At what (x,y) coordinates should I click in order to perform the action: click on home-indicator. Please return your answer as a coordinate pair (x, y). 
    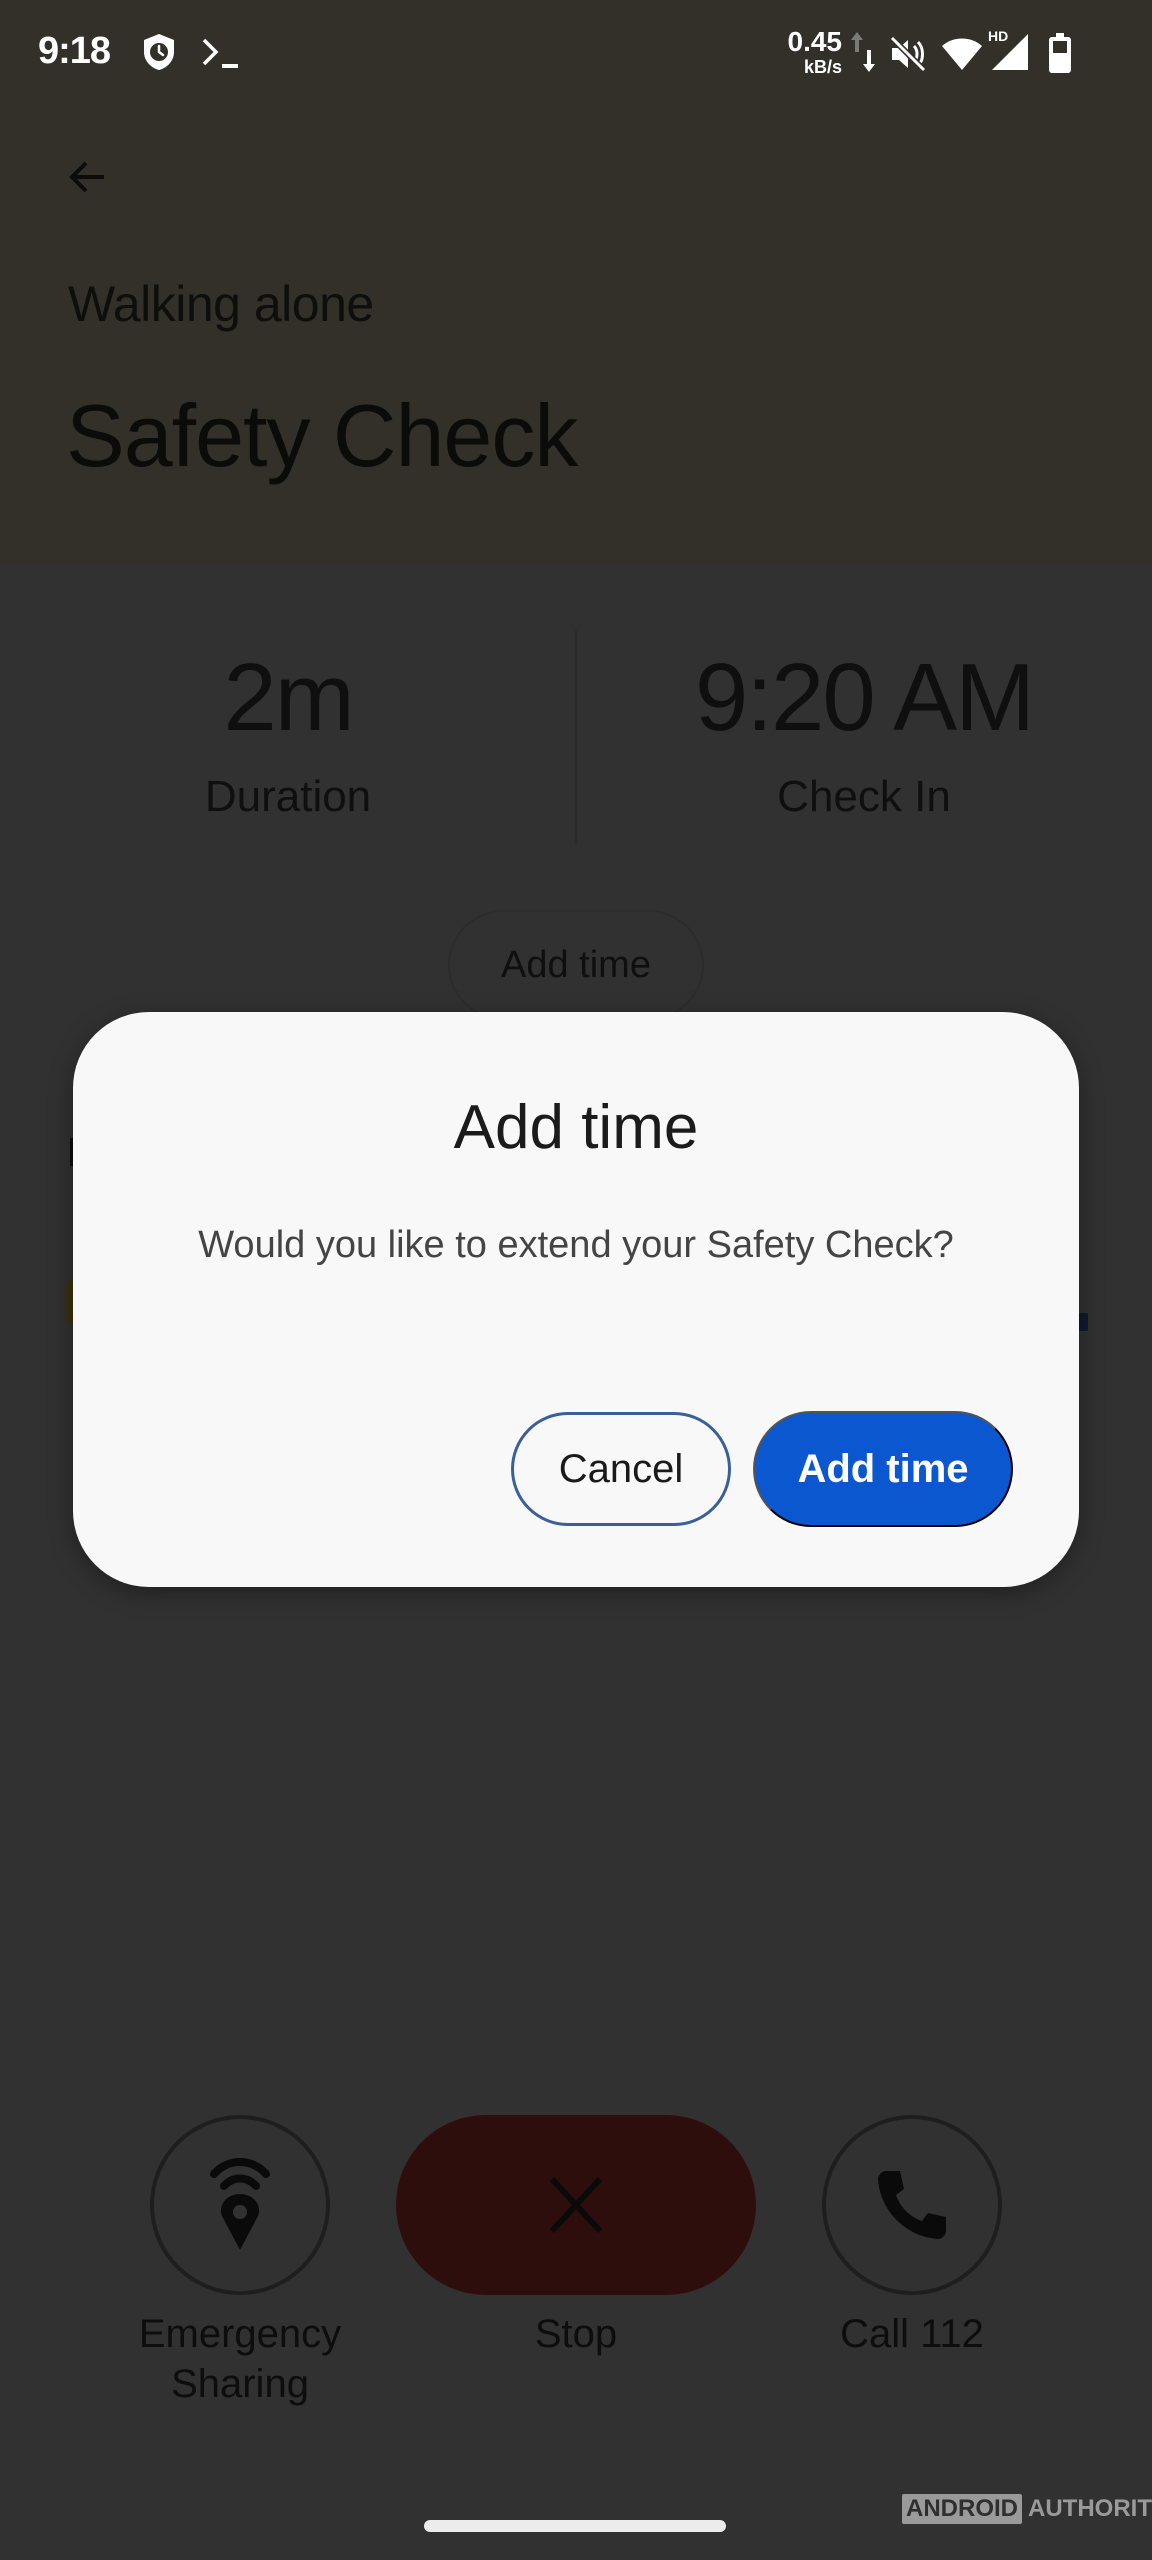
    Looking at the image, I should click on (575, 2526).